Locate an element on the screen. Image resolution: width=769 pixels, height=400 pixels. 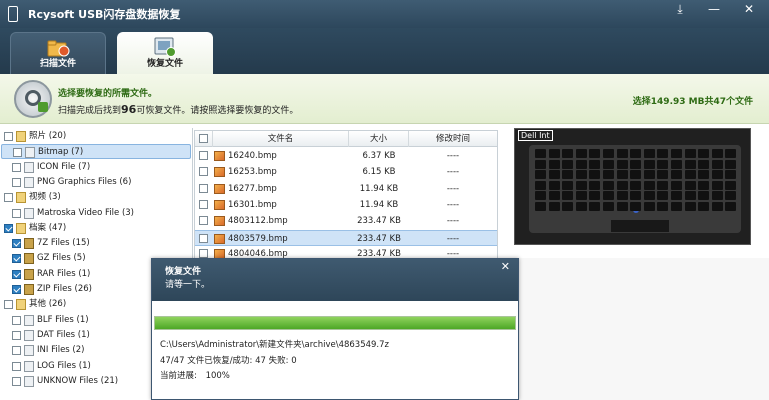
table-row: 4803112.bmp 233.47 KB ---- is located at coordinates (346, 221).